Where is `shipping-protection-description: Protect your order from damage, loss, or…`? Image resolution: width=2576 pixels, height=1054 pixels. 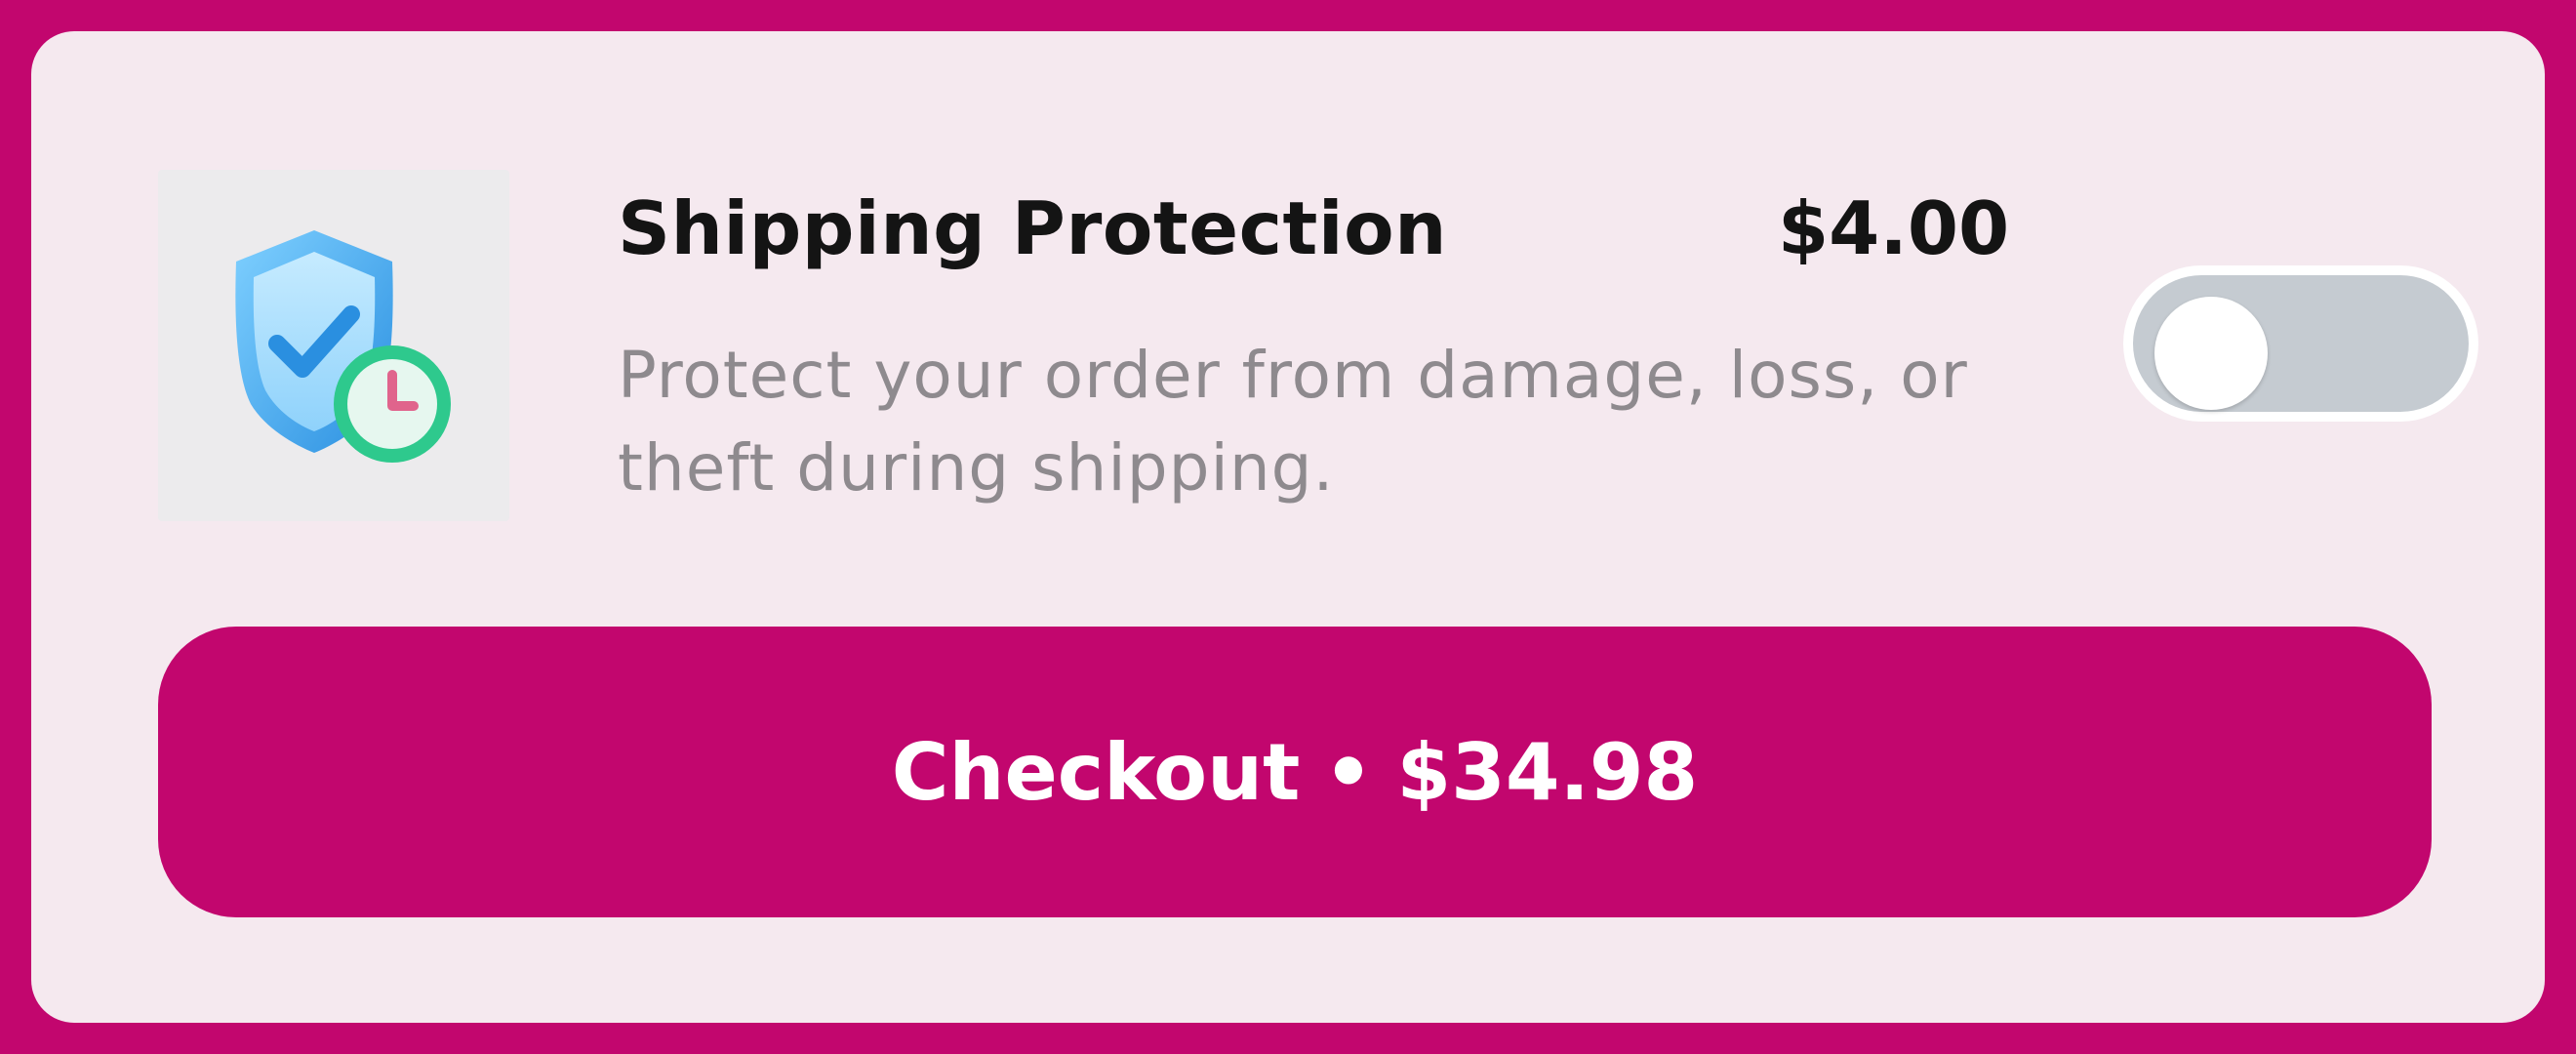 shipping-protection-description: Protect your order from damage, loss, or… is located at coordinates (1293, 422).